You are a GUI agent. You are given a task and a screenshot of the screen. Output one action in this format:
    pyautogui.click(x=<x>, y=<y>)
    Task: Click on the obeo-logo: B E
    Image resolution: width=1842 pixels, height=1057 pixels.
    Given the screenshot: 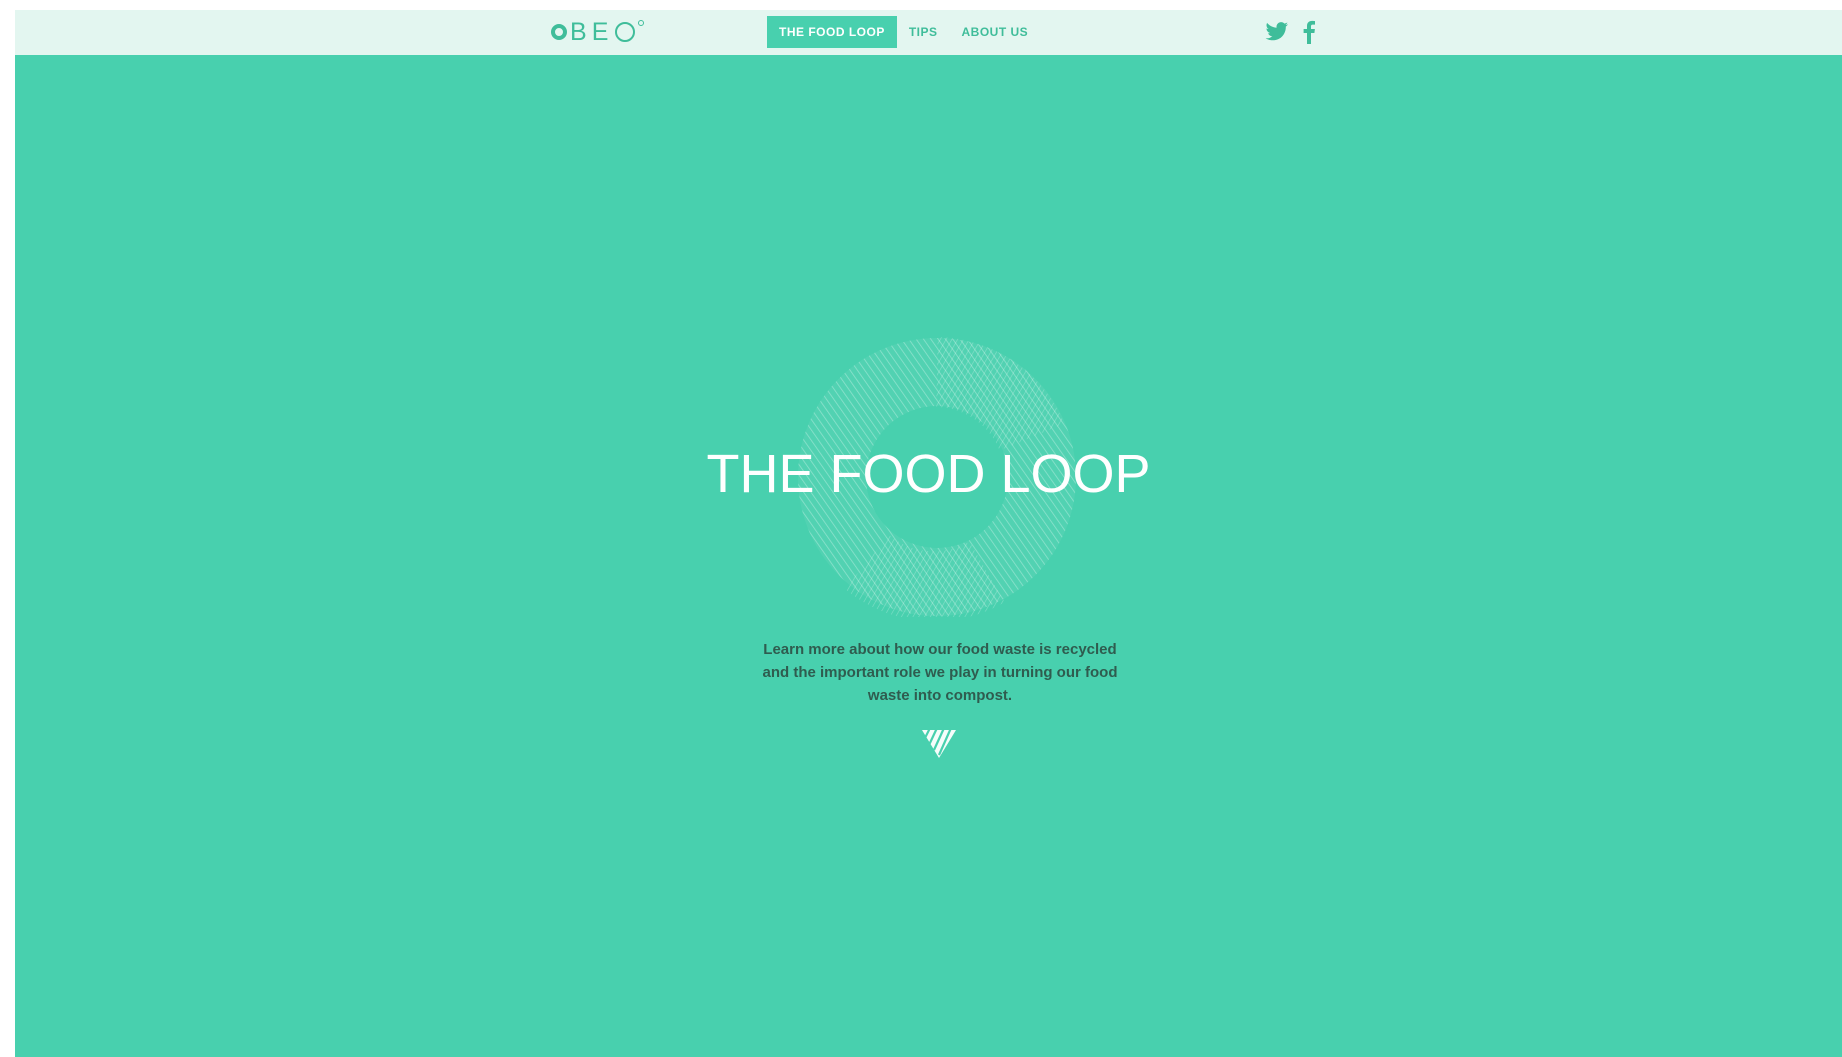 What is the action you would take?
    pyautogui.click(x=598, y=32)
    